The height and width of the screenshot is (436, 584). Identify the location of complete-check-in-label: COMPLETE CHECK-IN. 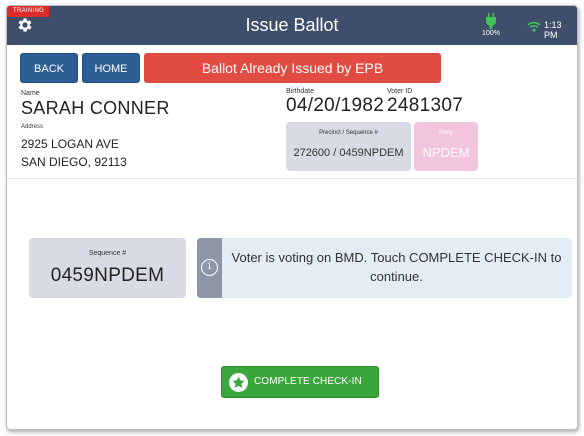
(308, 381).